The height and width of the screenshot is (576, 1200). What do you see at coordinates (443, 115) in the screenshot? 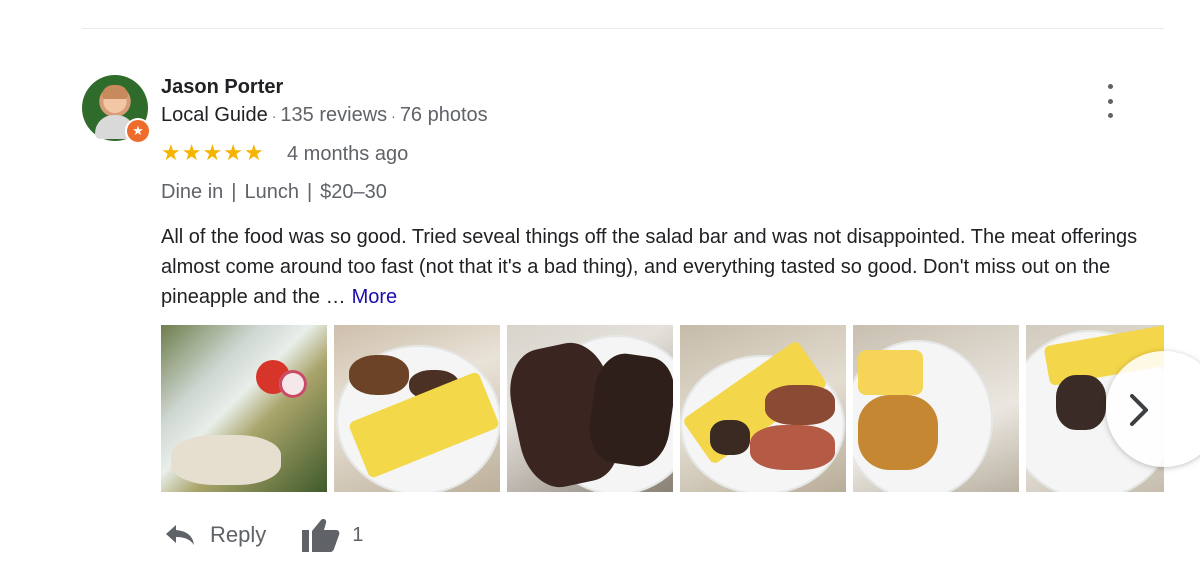
I see `photo-count: 76 photos` at bounding box center [443, 115].